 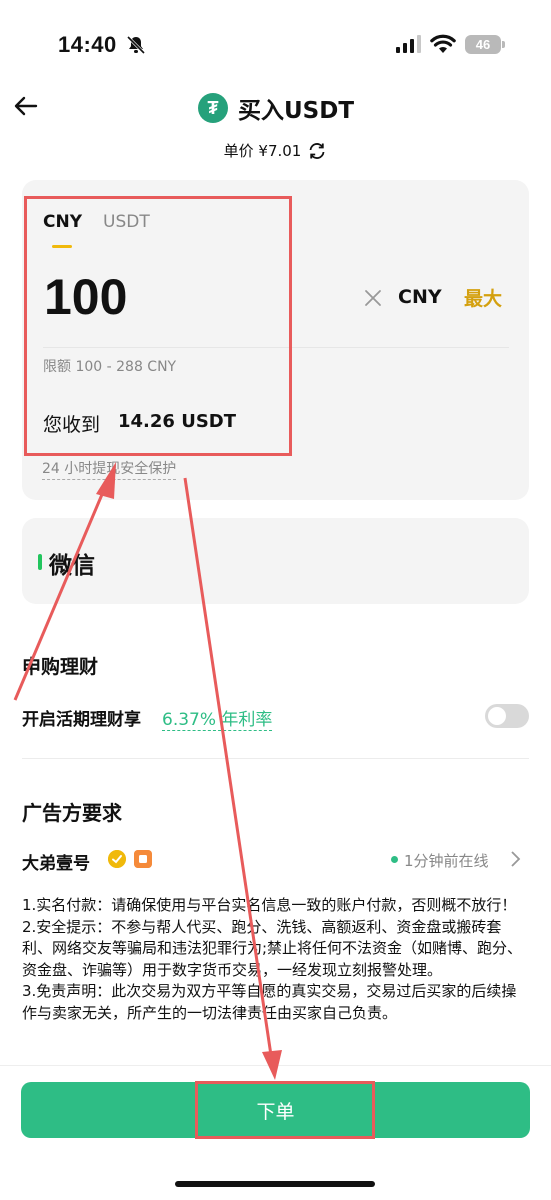 I want to click on place-order-button: 下单, so click(x=275, y=1110).